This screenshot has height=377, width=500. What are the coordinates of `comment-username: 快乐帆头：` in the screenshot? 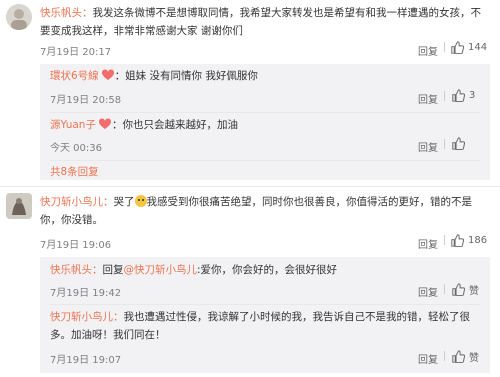 It's located at (66, 13).